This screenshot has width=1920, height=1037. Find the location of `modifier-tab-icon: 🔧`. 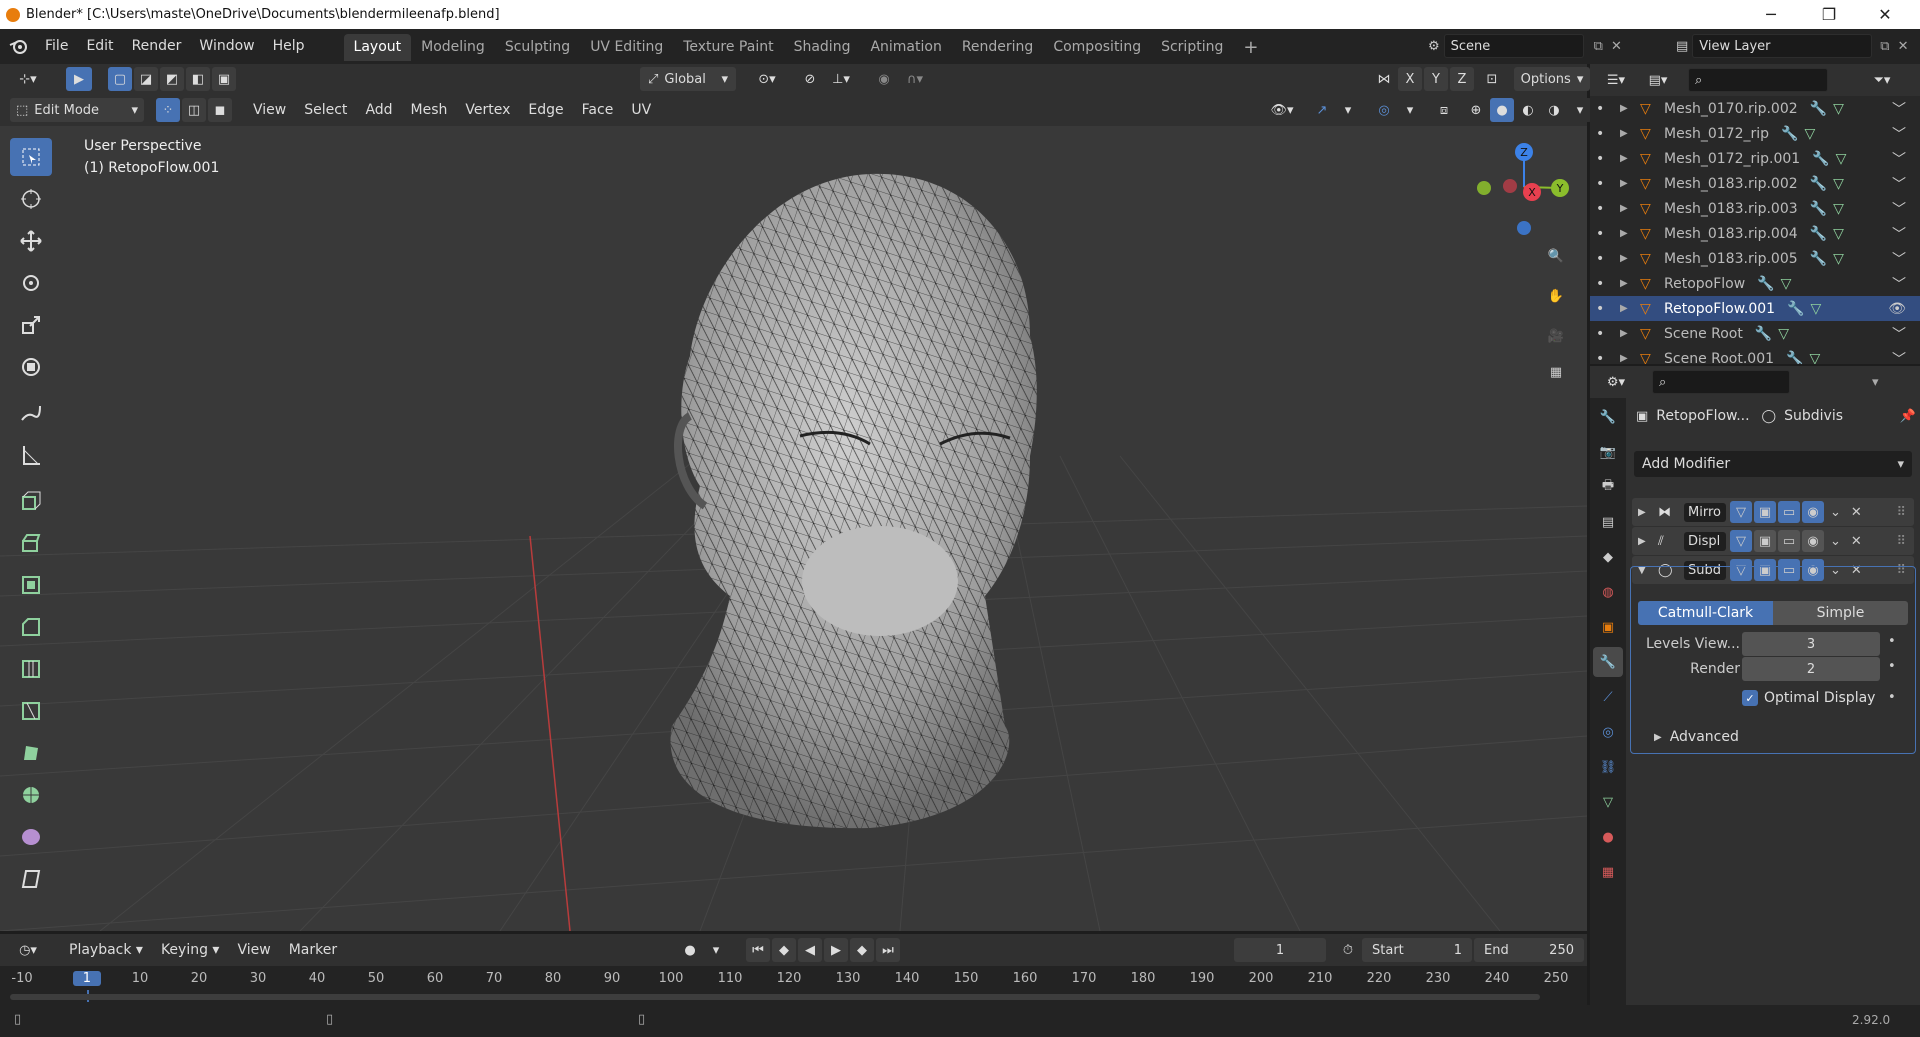

modifier-tab-icon: 🔧 is located at coordinates (1608, 662).